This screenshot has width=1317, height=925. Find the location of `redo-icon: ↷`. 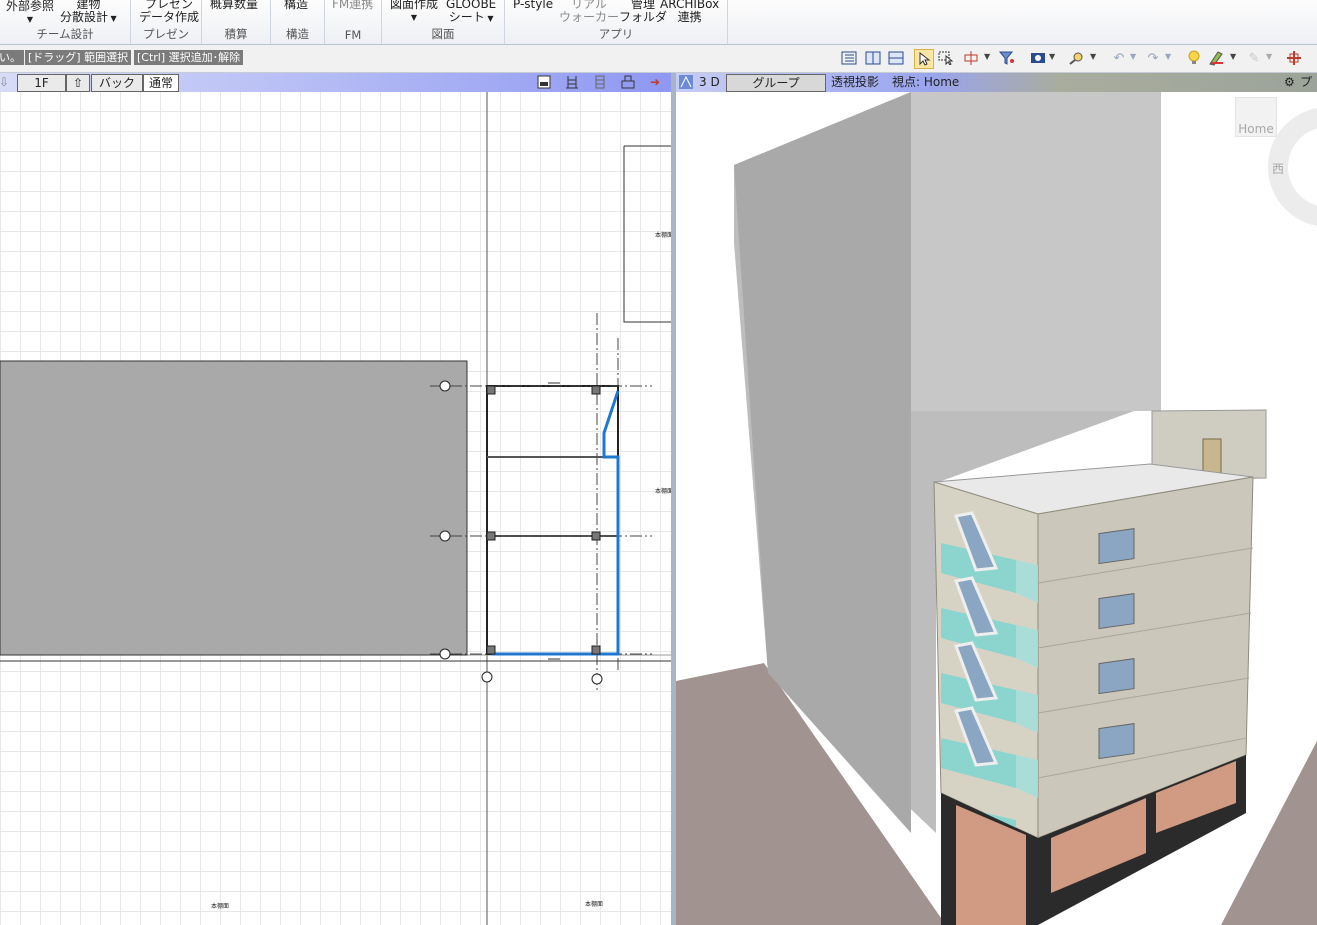

redo-icon: ↷ is located at coordinates (1153, 58).